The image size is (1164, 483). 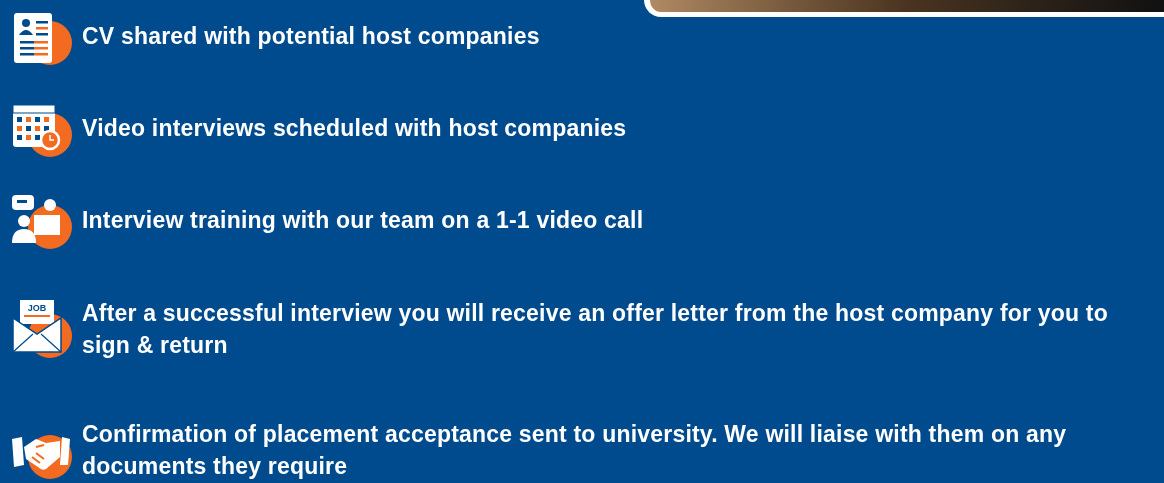 I want to click on step-text: Confirmation of placement acceptance sent to university. We will liaise with them on any documents they require, so click(x=575, y=450).